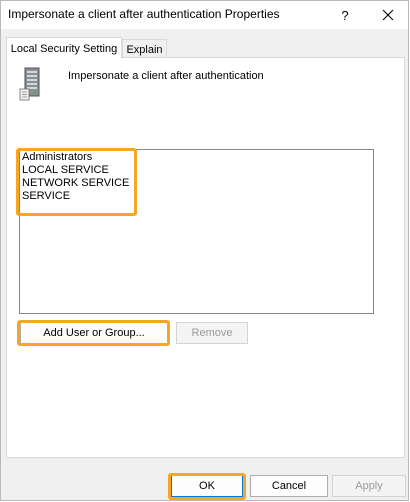  What do you see at coordinates (46, 196) in the screenshot?
I see `list-item: SERVICE` at bounding box center [46, 196].